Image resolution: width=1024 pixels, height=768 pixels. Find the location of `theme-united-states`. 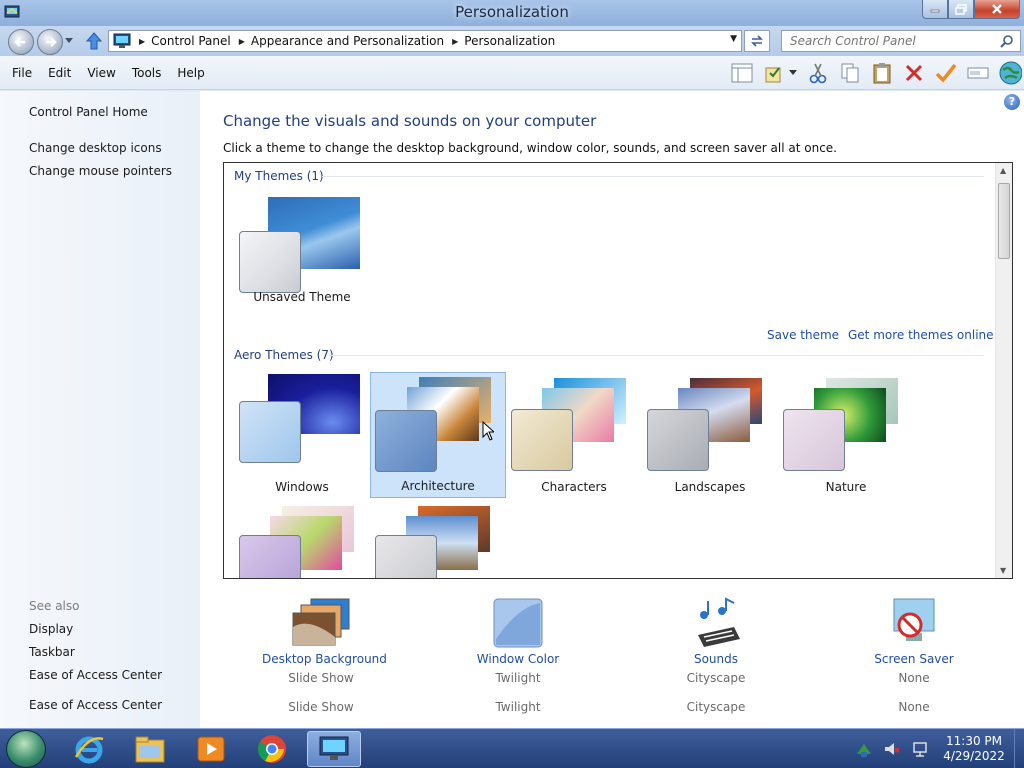

theme-united-states is located at coordinates (438, 540).